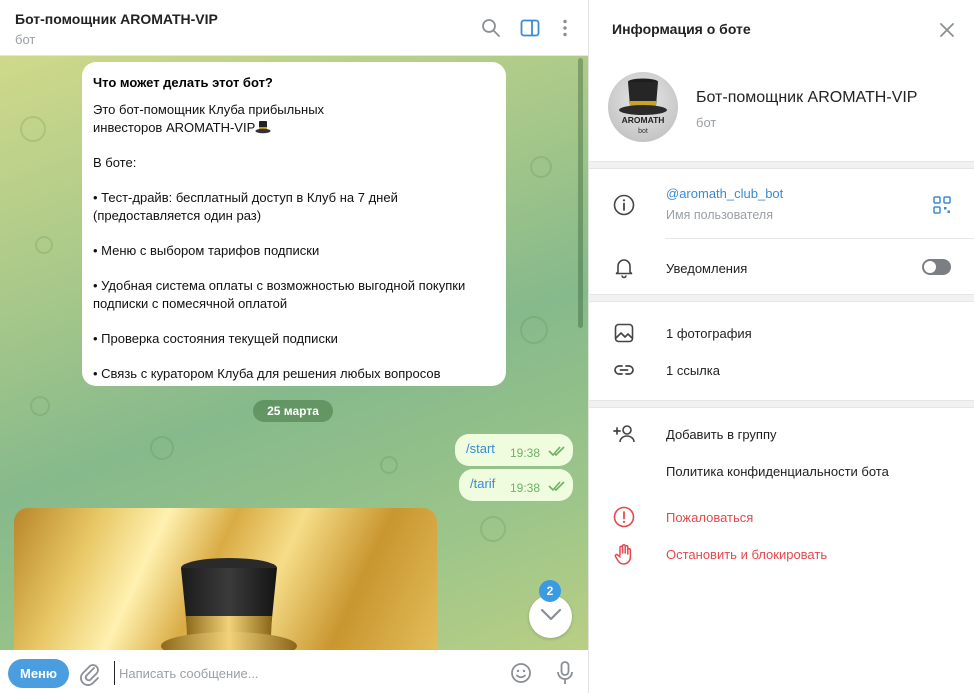  Describe the element at coordinates (706, 268) in the screenshot. I see `notifications-label: Уведомления` at that location.